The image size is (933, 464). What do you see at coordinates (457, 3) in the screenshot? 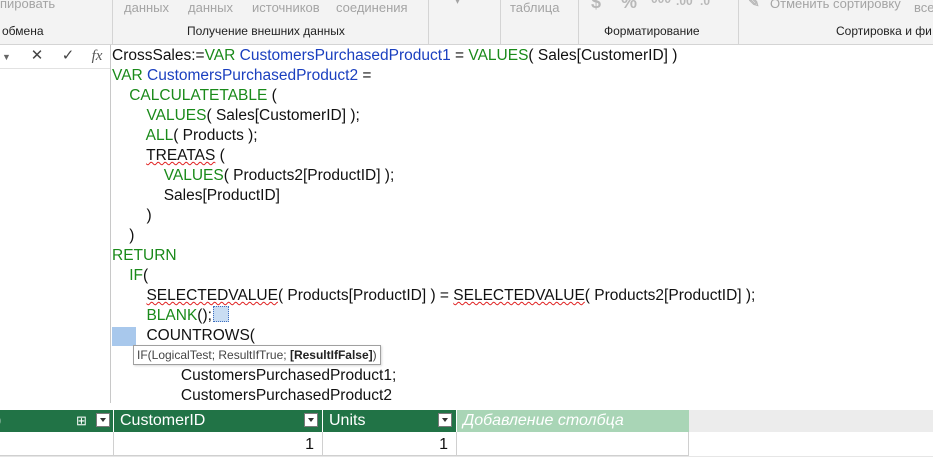
I see `dropdown-arrow-icon: ▾` at bounding box center [457, 3].